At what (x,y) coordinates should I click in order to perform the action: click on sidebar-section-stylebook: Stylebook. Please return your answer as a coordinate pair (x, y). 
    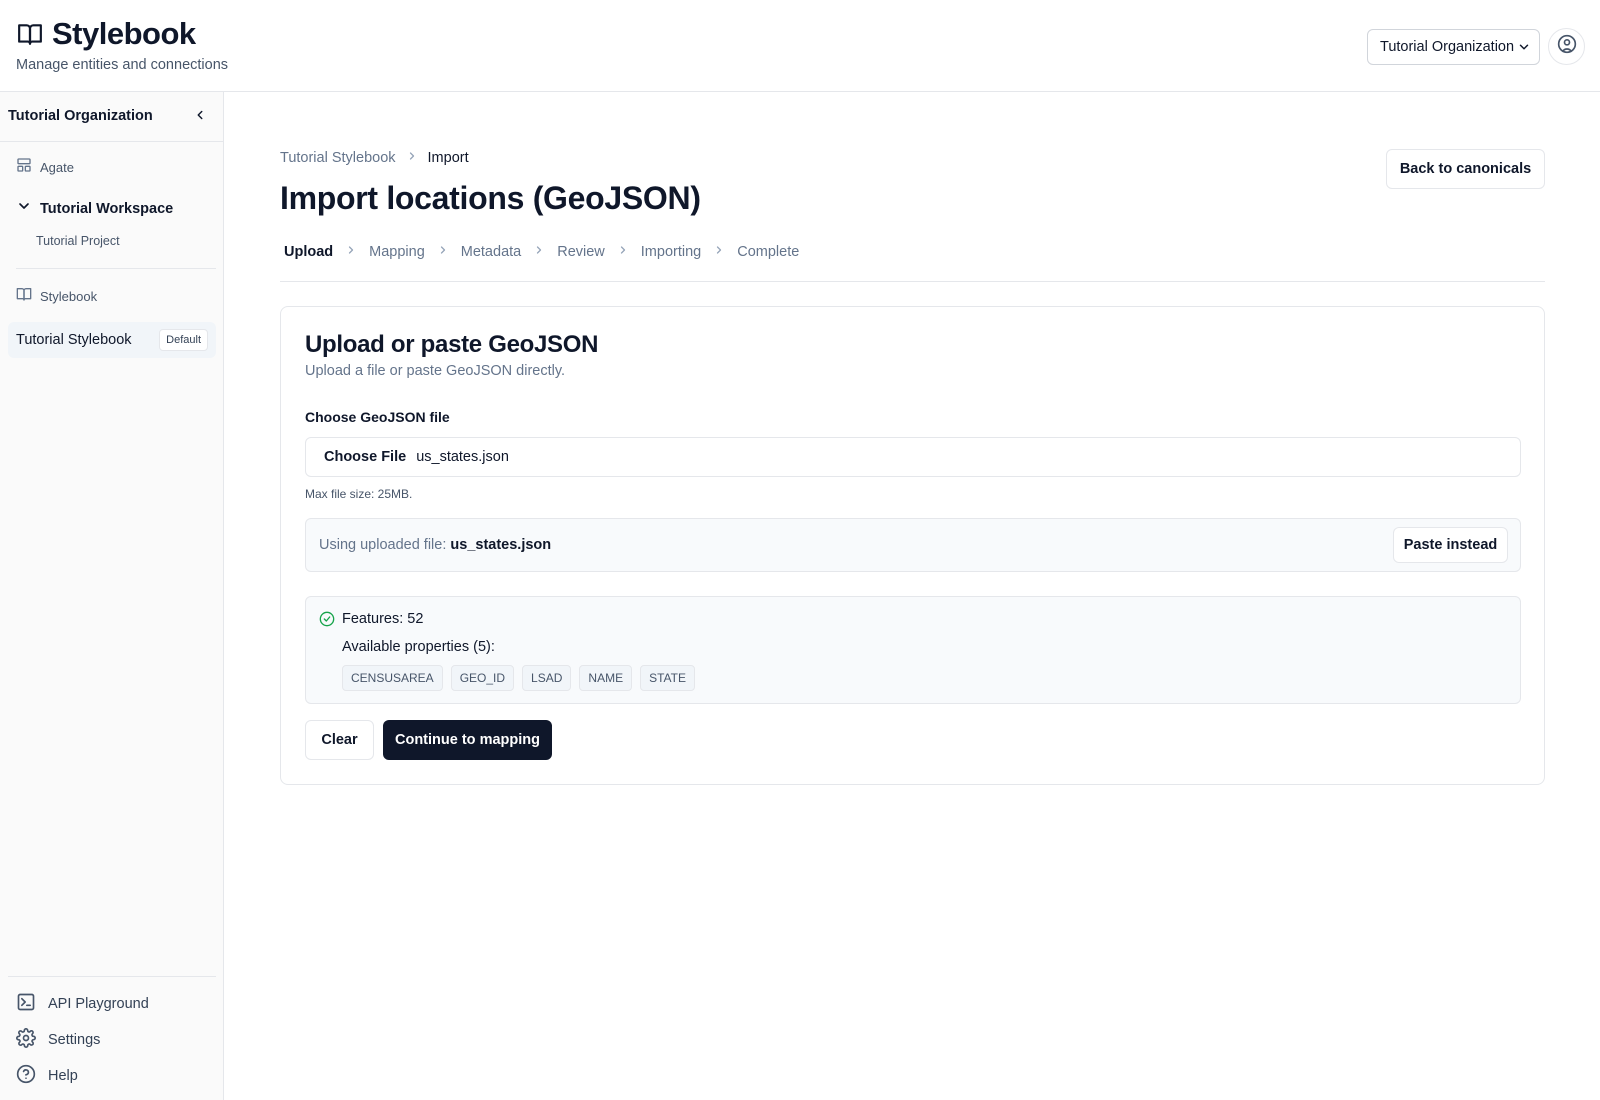
    Looking at the image, I should click on (56, 296).